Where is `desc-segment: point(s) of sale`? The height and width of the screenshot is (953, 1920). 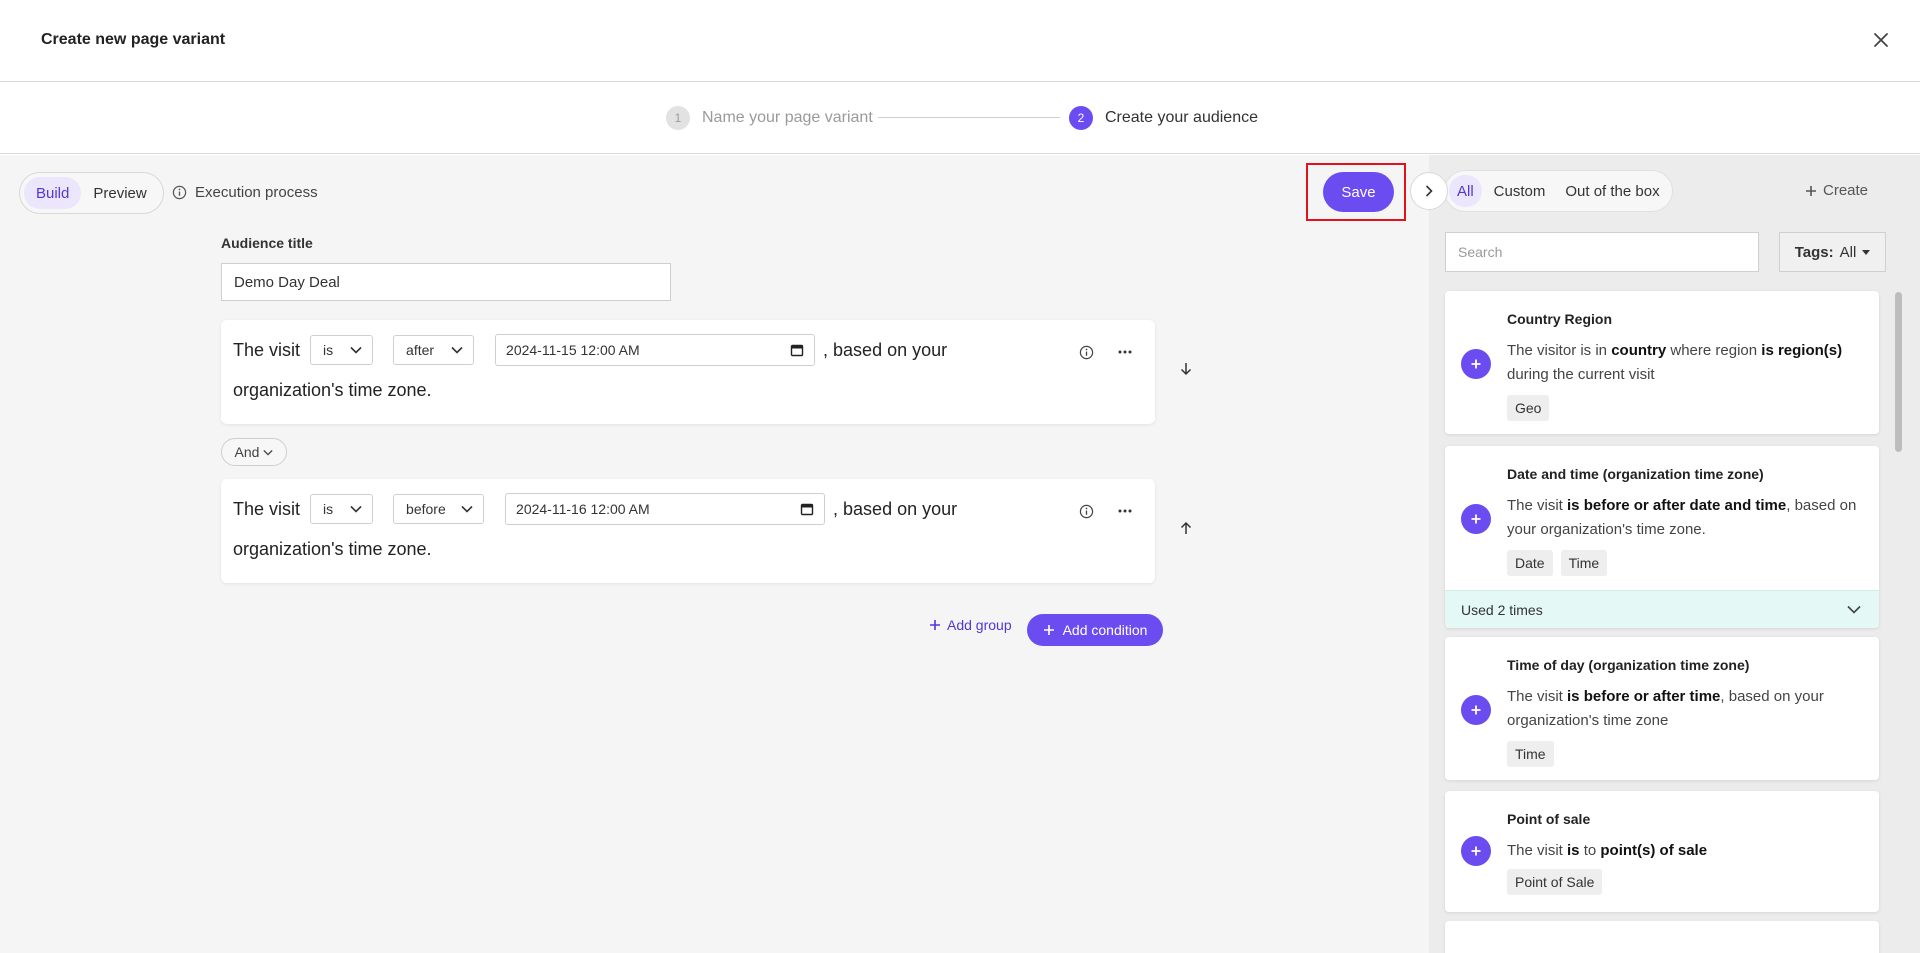 desc-segment: point(s) of sale is located at coordinates (1654, 850).